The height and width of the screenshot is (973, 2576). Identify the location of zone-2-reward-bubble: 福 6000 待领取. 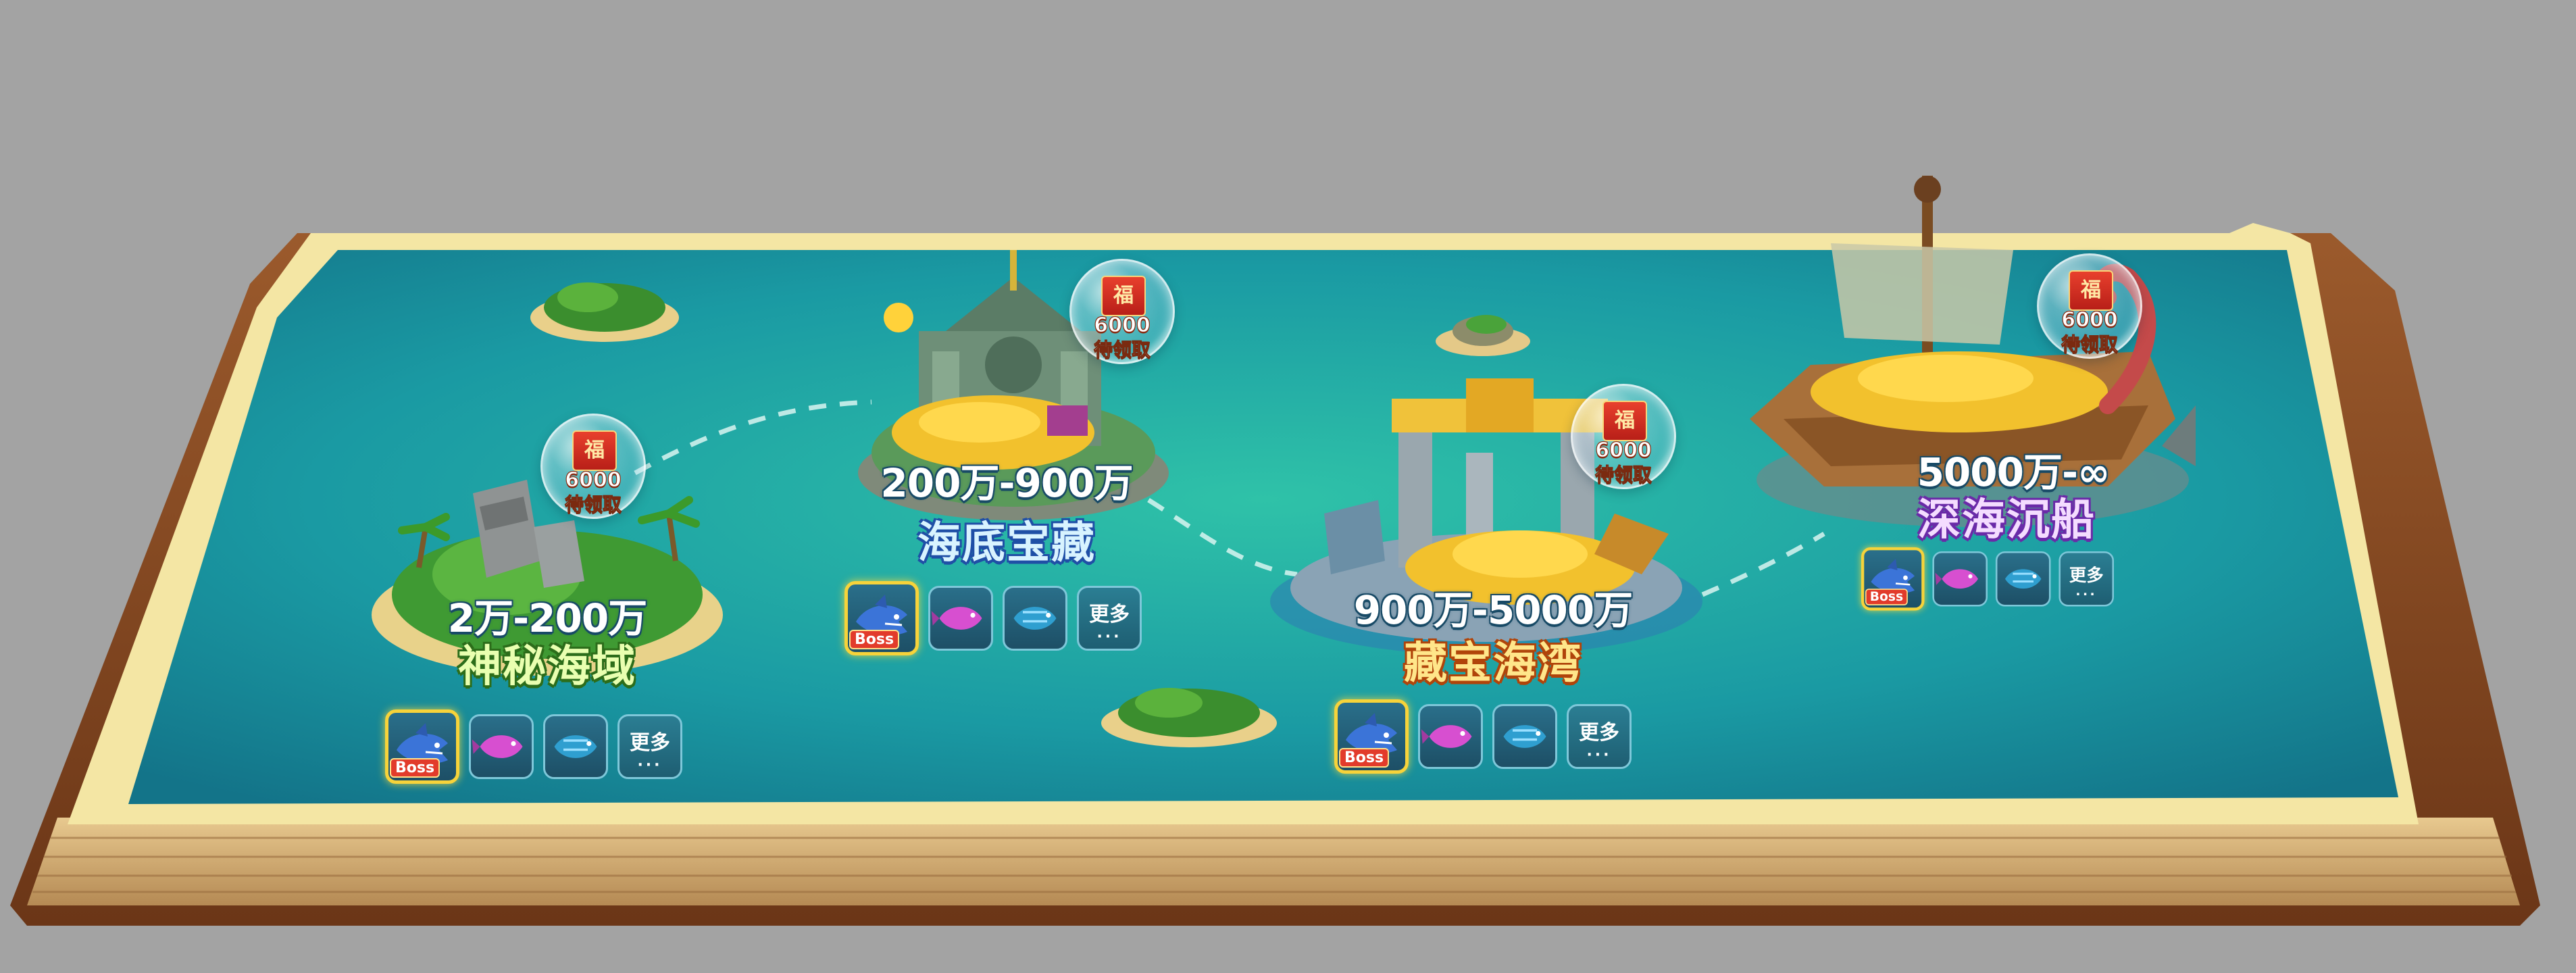
(1122, 311).